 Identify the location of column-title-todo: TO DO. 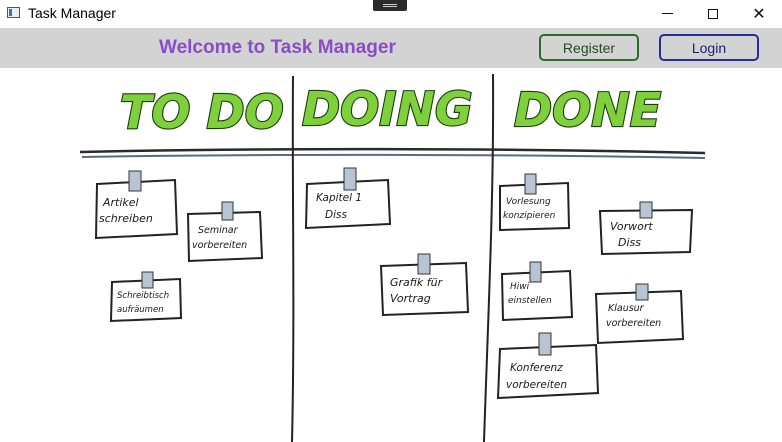
(202, 112).